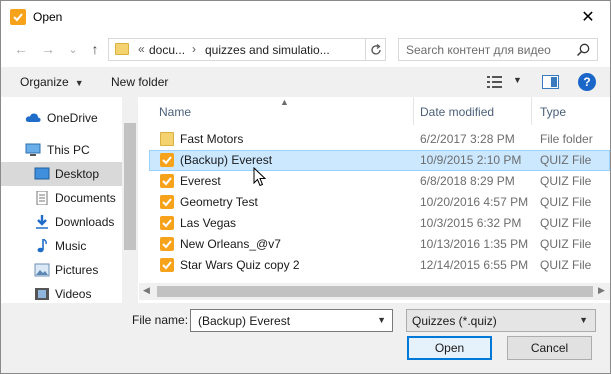 The width and height of the screenshot is (611, 374). Describe the element at coordinates (146, 290) in the screenshot. I see `scroll-left-icon: ◀` at that location.